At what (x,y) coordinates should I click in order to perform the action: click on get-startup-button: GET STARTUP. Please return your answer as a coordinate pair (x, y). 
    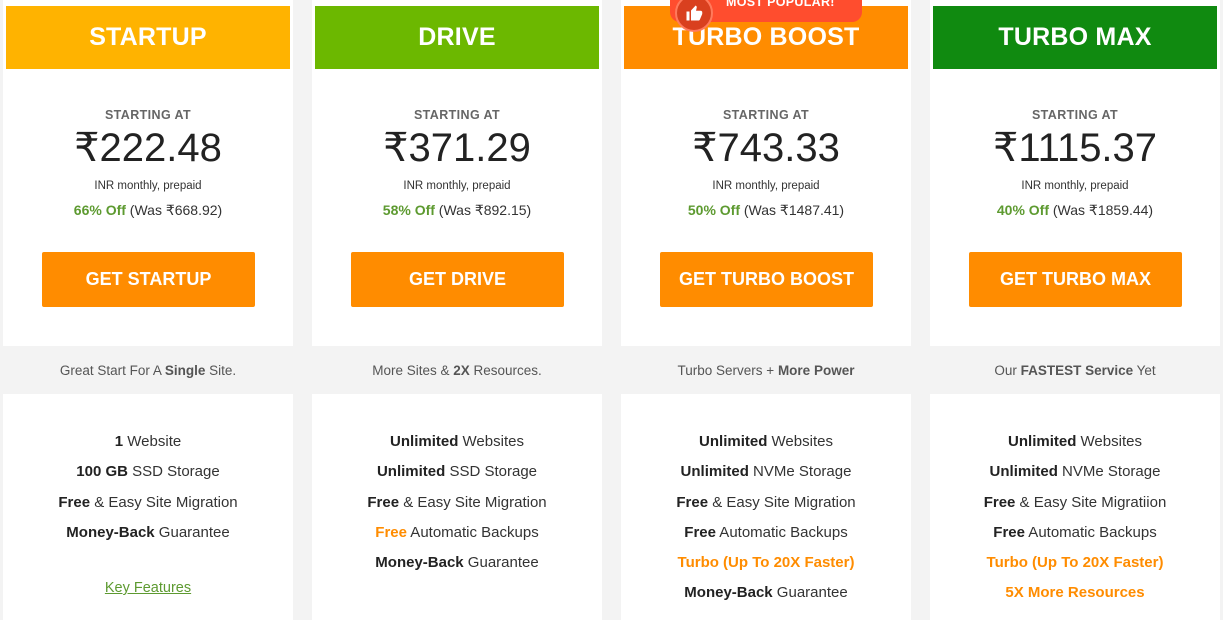
    Looking at the image, I should click on (148, 279).